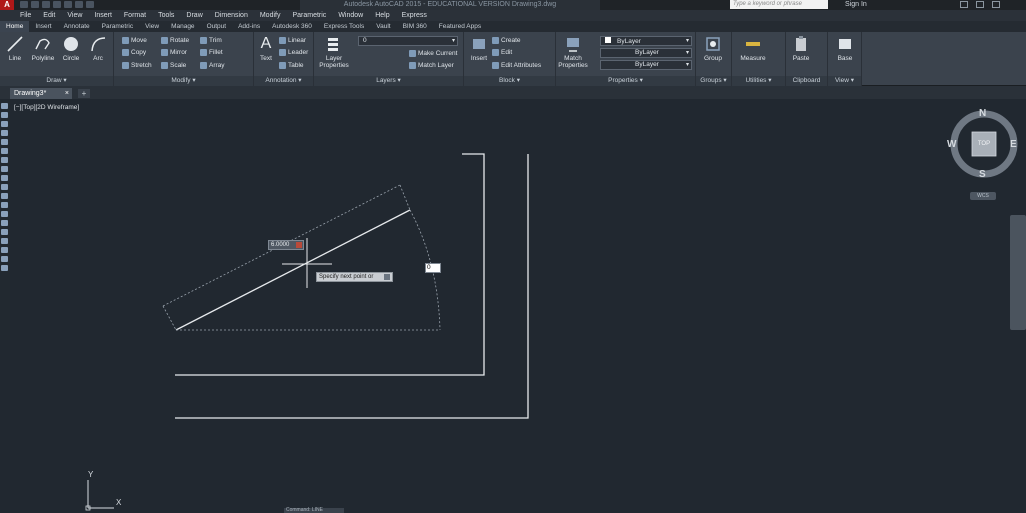 The image size is (1026, 513). What do you see at coordinates (91, 474) in the screenshot?
I see `ucs-y-label: Y` at bounding box center [91, 474].